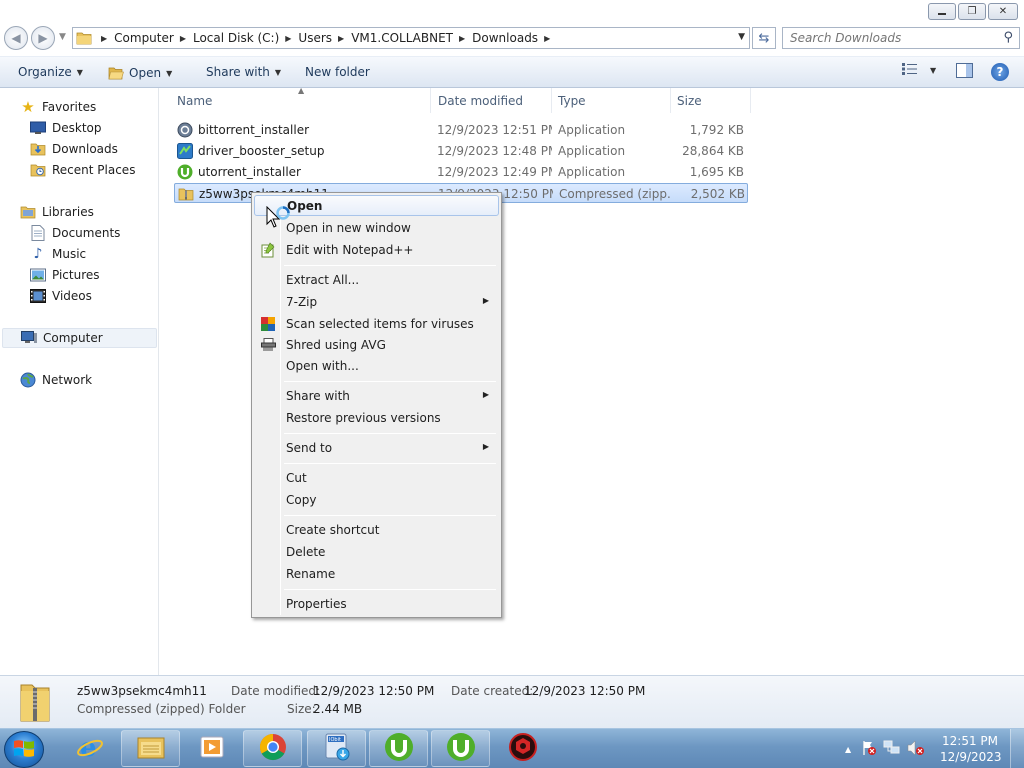 This screenshot has width=1024, height=768. Describe the element at coordinates (764, 38) in the screenshot. I see `refresh-button: ⇆` at that location.